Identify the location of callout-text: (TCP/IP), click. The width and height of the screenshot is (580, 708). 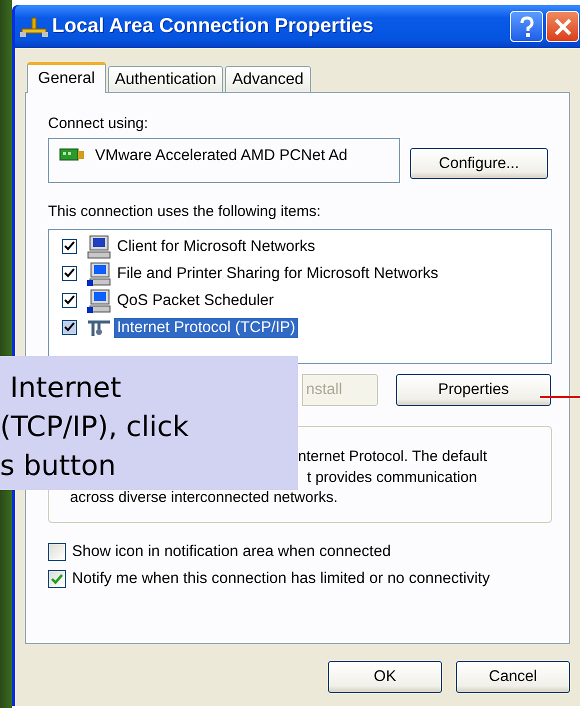
(95, 427).